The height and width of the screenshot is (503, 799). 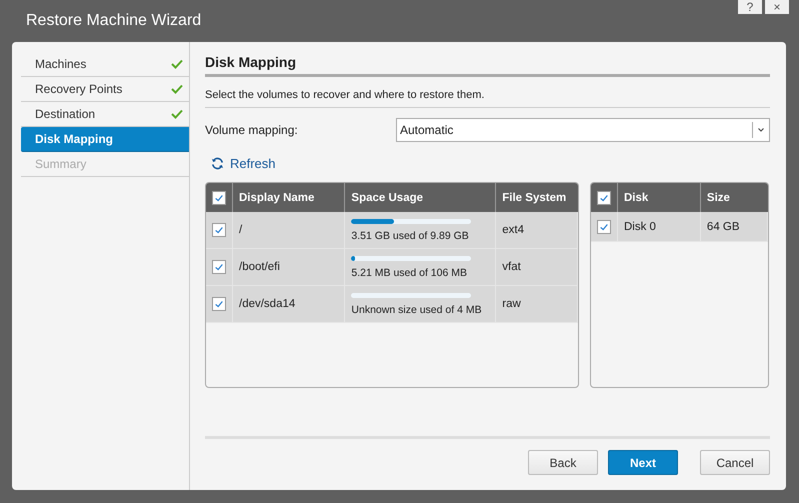 I want to click on usage-text: 5.21 MB used of 106 MB, so click(x=409, y=272).